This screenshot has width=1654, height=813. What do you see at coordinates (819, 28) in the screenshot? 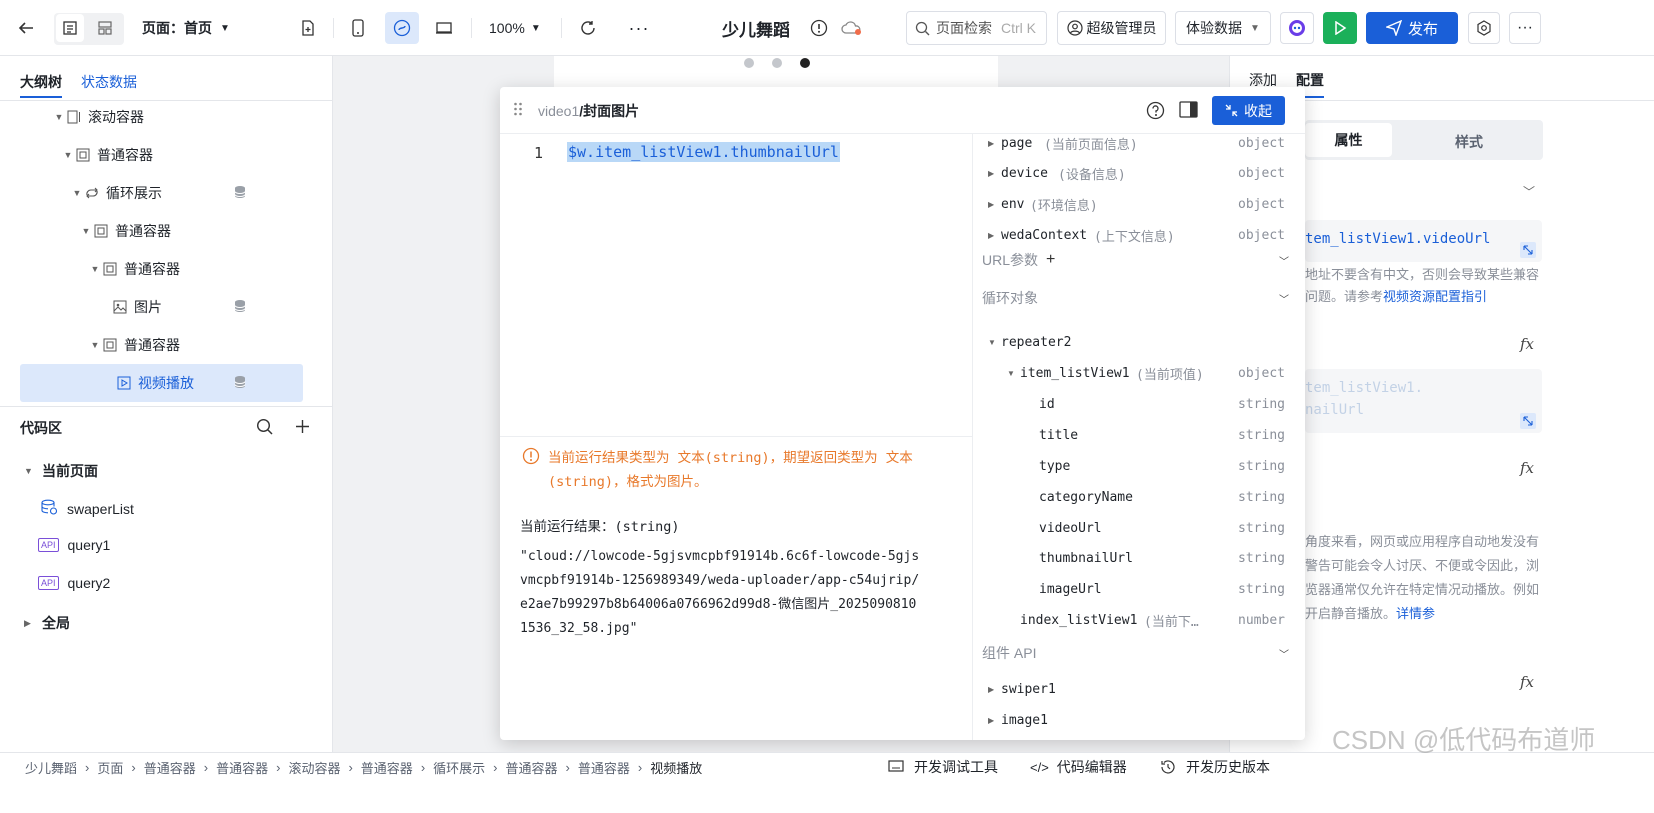
I see `info-icon` at bounding box center [819, 28].